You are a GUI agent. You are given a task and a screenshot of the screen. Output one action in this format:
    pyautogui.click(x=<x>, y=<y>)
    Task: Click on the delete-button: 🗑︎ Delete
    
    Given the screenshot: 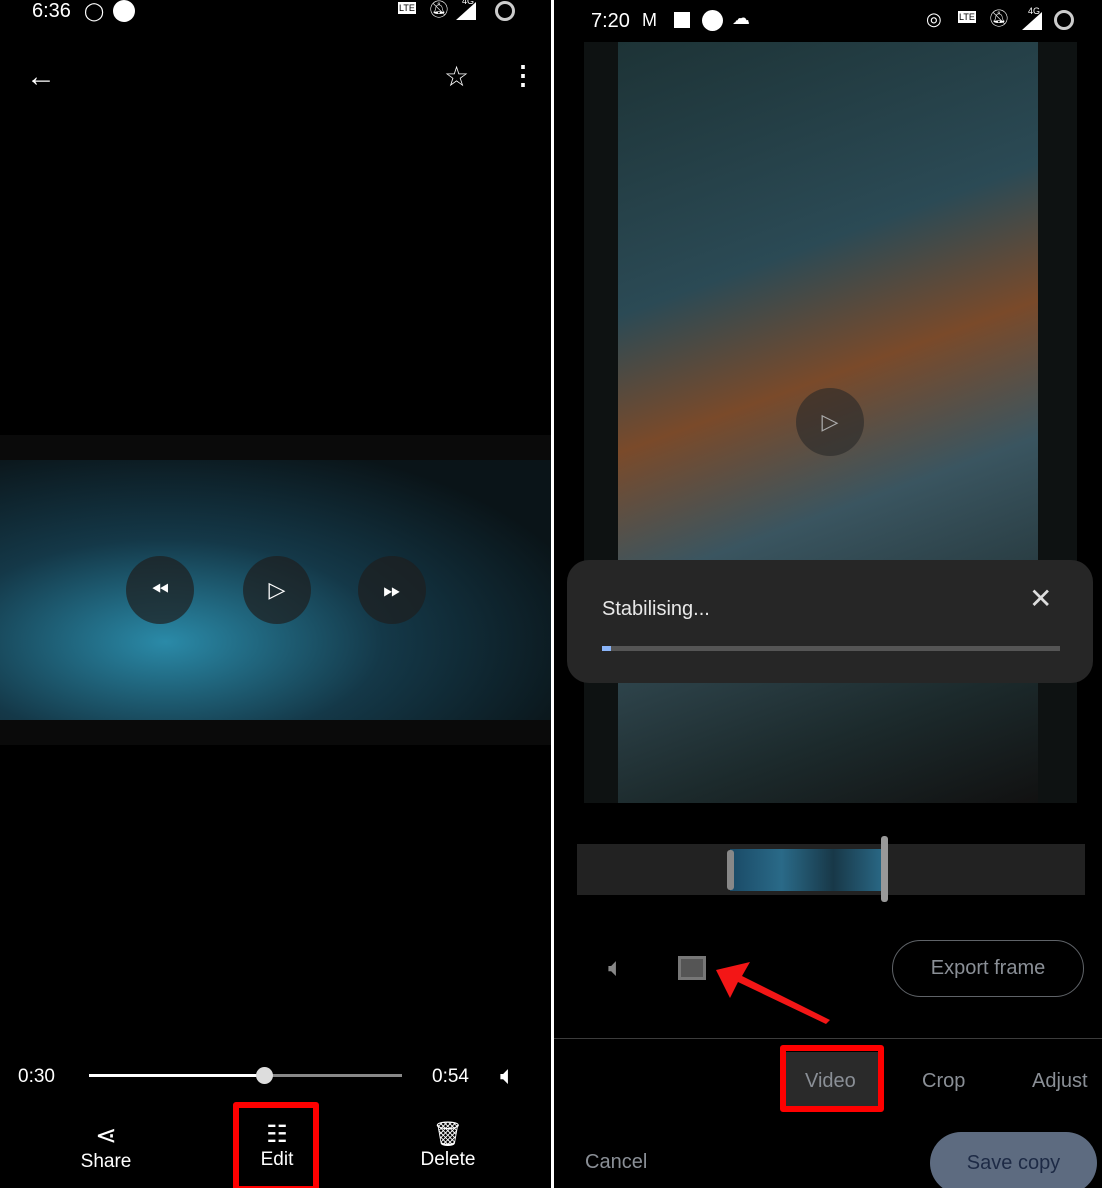 What is the action you would take?
    pyautogui.click(x=448, y=1145)
    